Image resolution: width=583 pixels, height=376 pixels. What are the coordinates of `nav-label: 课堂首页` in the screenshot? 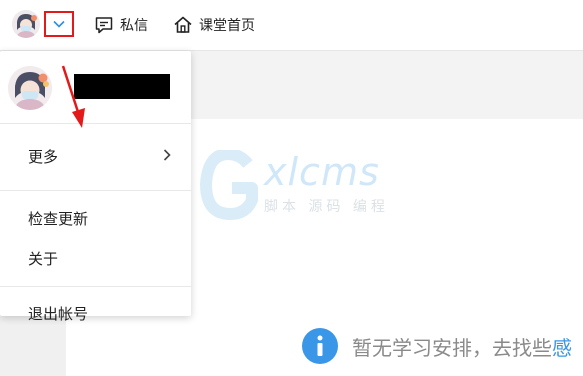 It's located at (227, 26).